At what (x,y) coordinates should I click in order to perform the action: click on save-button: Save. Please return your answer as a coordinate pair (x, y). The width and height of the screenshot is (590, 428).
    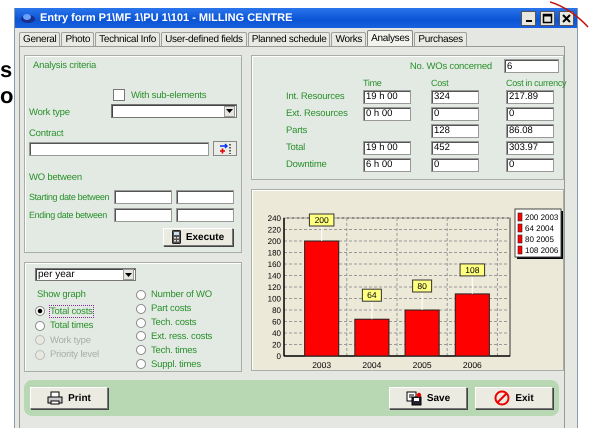
    Looking at the image, I should click on (428, 398).